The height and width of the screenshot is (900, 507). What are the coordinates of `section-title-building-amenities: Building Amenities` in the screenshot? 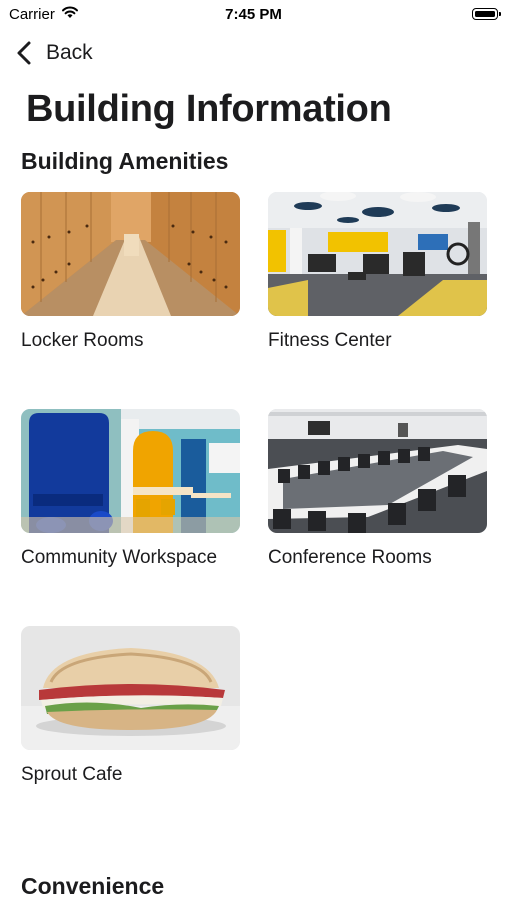 It's located at (125, 161).